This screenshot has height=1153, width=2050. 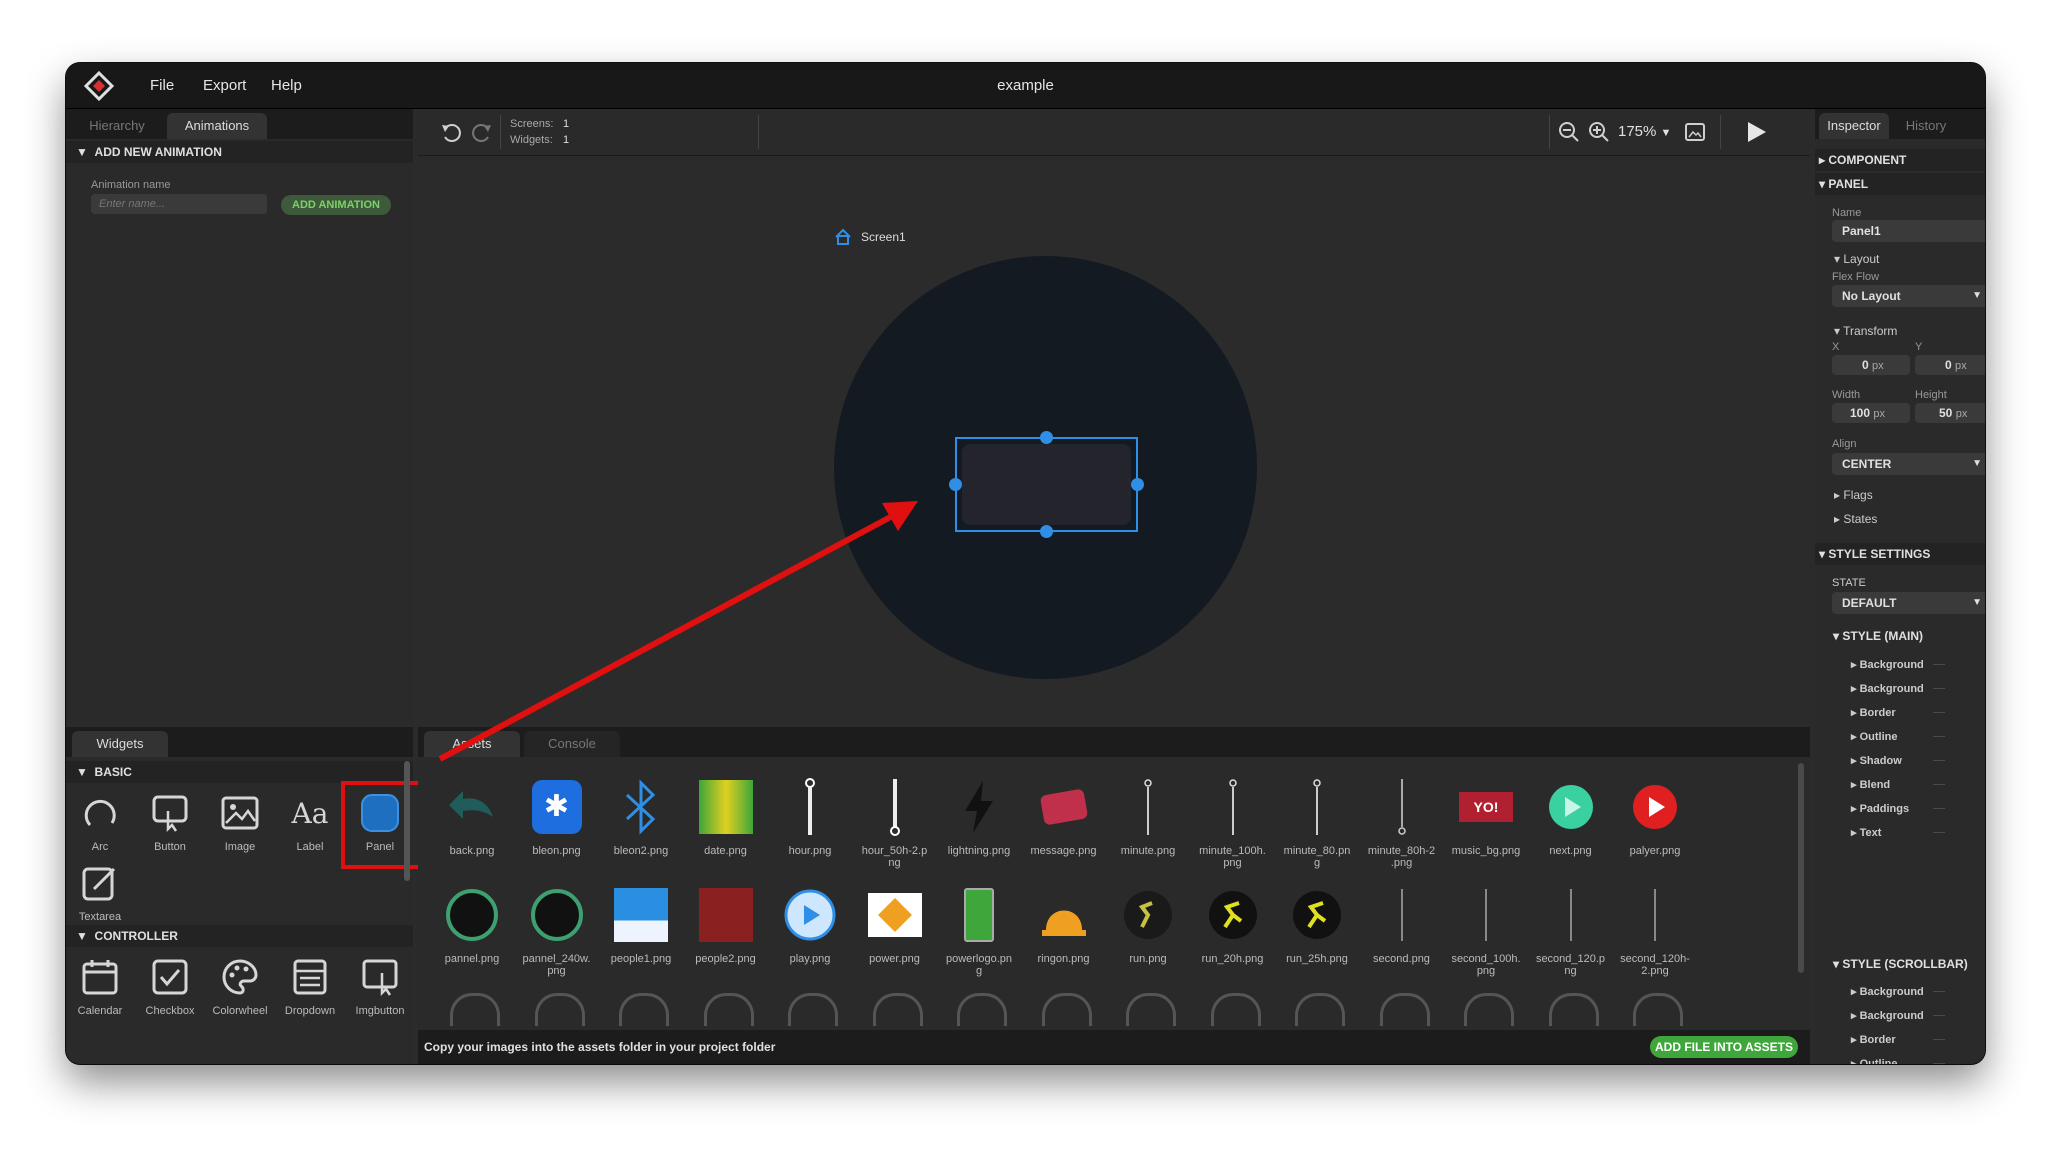 I want to click on height-label: Height, so click(x=1931, y=395).